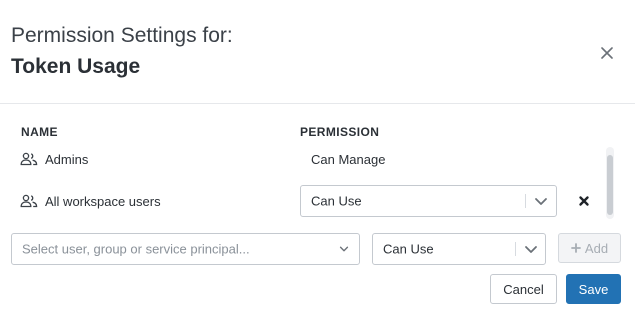  Describe the element at coordinates (348, 159) in the screenshot. I see `permission-level-static: Can Manage` at that location.